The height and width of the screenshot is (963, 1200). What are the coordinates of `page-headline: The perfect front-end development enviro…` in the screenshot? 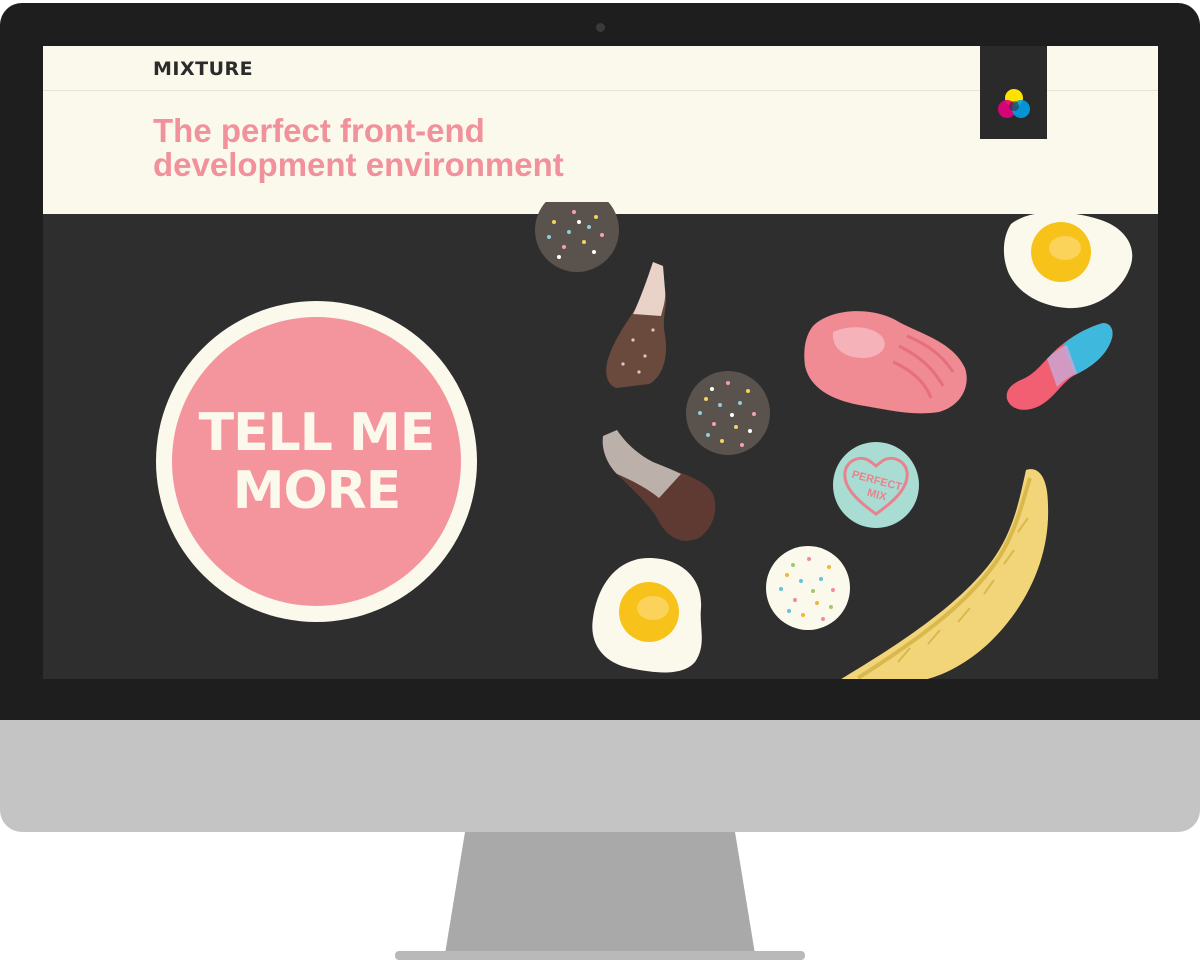 It's located at (433, 148).